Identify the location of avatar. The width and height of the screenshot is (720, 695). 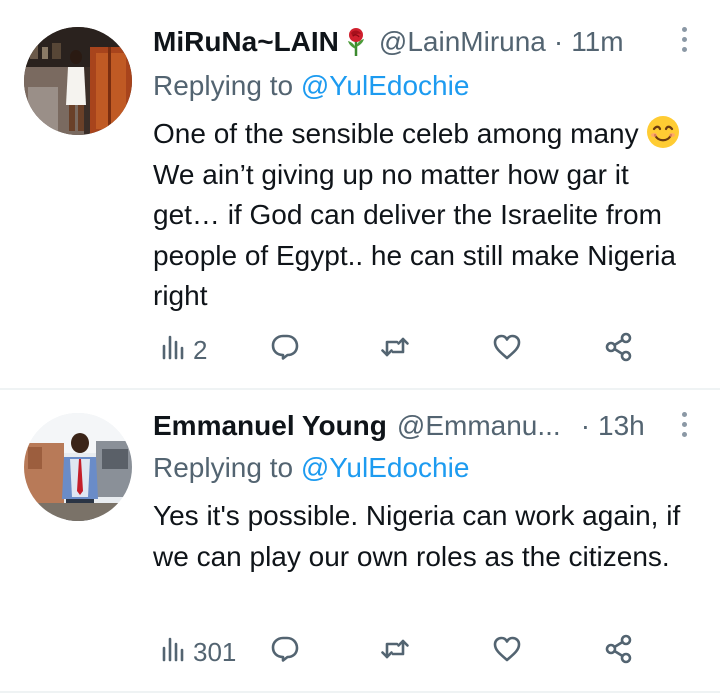
(78, 467).